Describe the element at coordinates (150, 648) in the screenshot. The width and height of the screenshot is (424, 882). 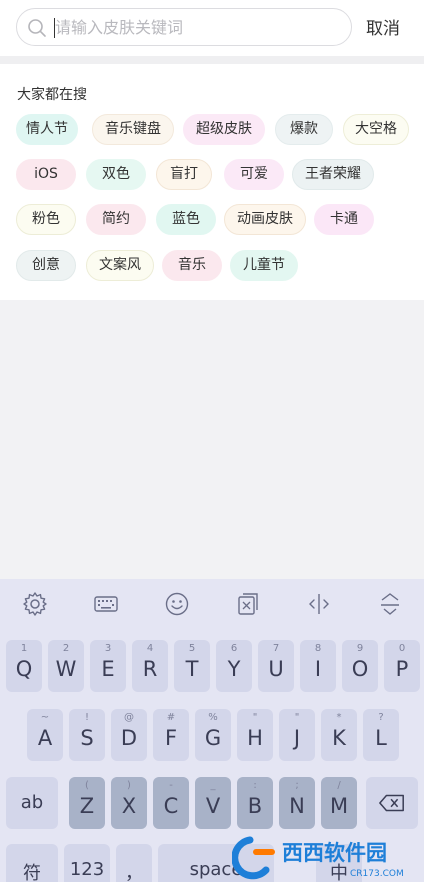
I see `key-hint: 4` at that location.